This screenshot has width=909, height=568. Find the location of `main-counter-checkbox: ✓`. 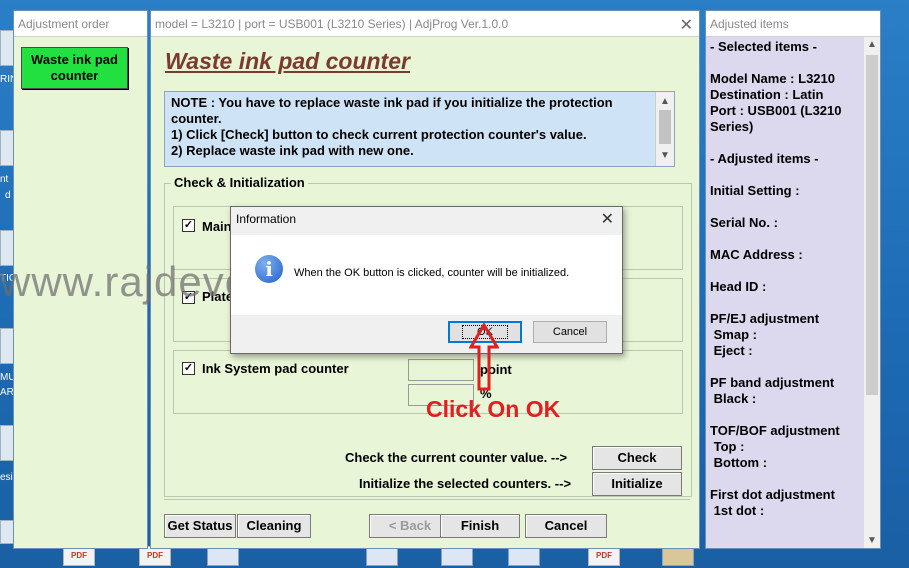

main-counter-checkbox: ✓ is located at coordinates (188, 225).